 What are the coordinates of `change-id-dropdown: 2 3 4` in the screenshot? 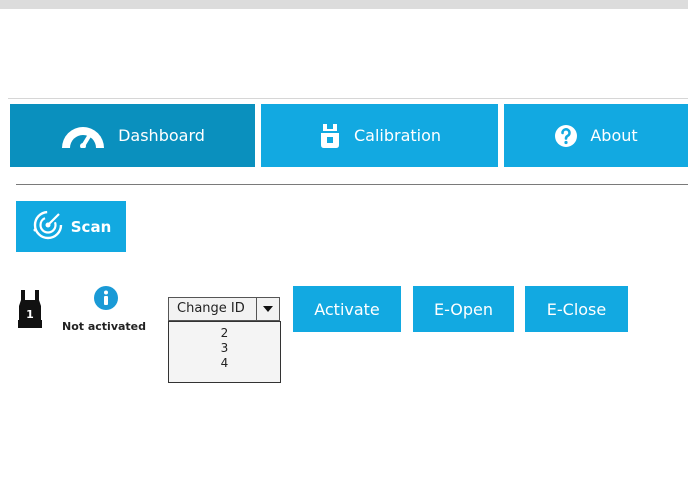 It's located at (224, 352).